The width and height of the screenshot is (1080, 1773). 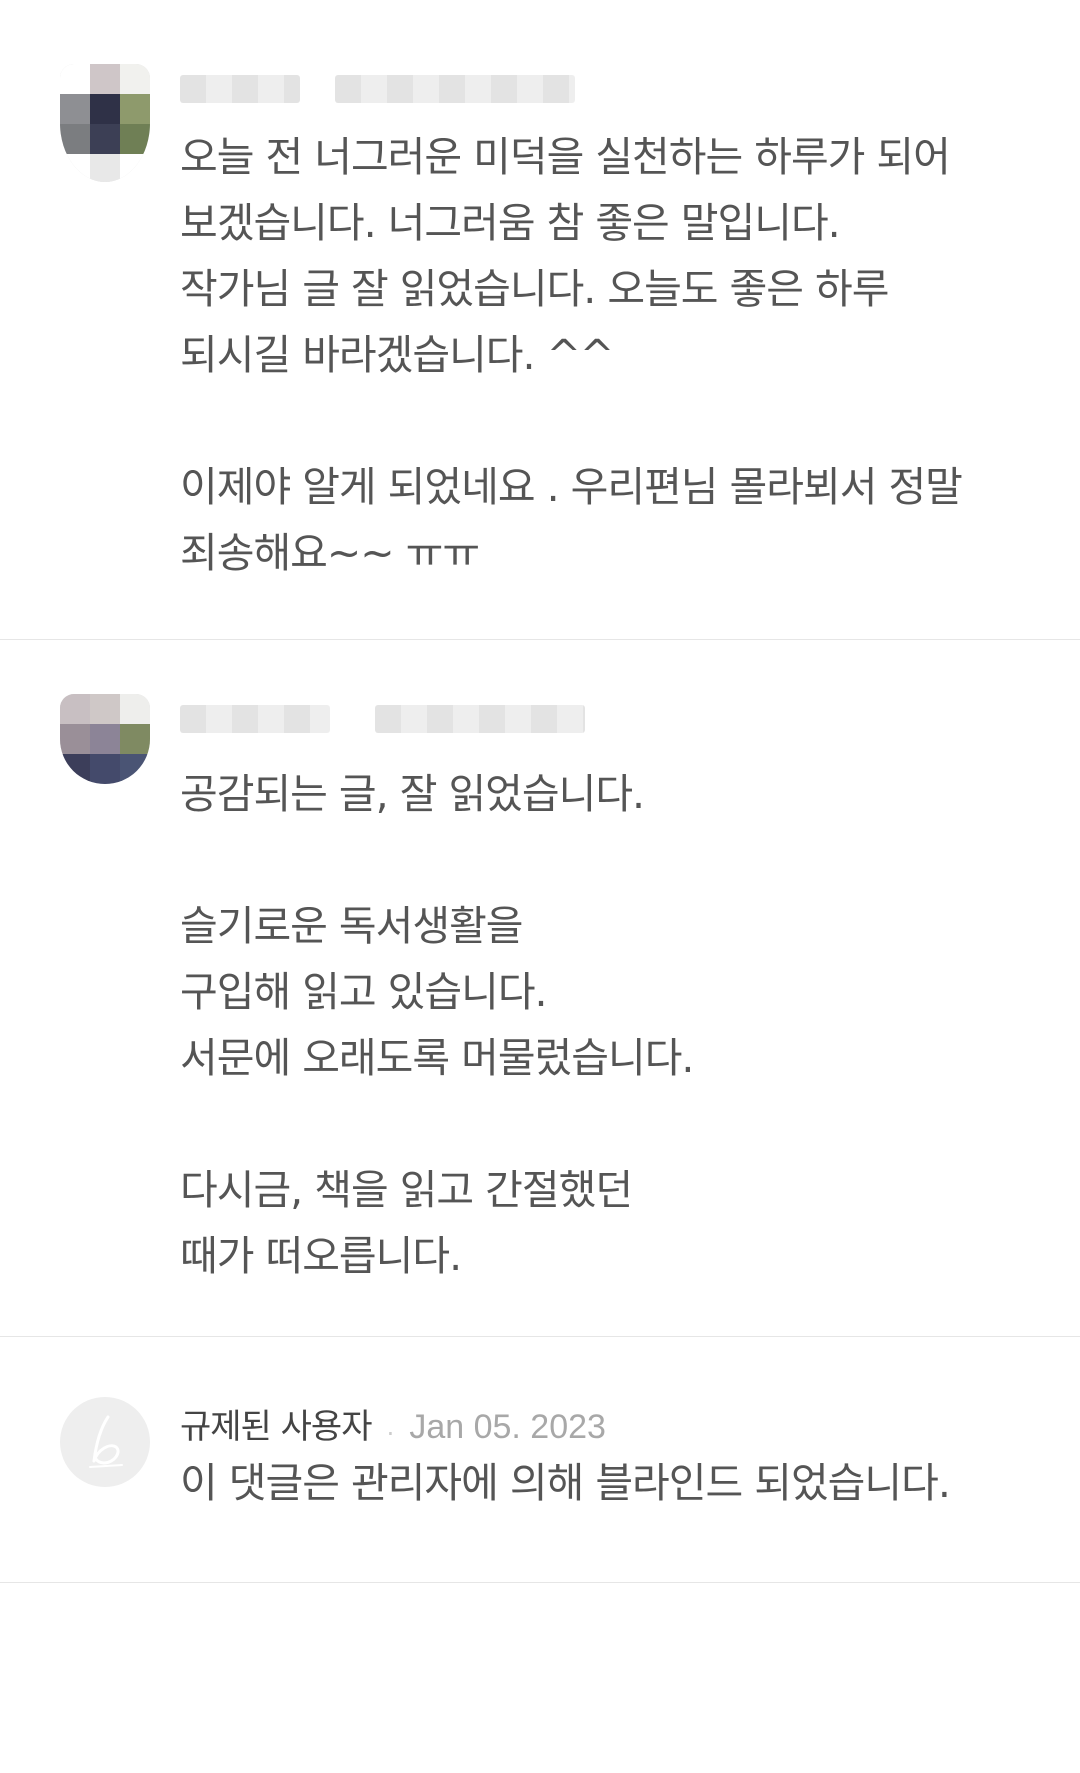 What do you see at coordinates (507, 1427) in the screenshot?
I see `comment-date: Jan 05. 2023` at bounding box center [507, 1427].